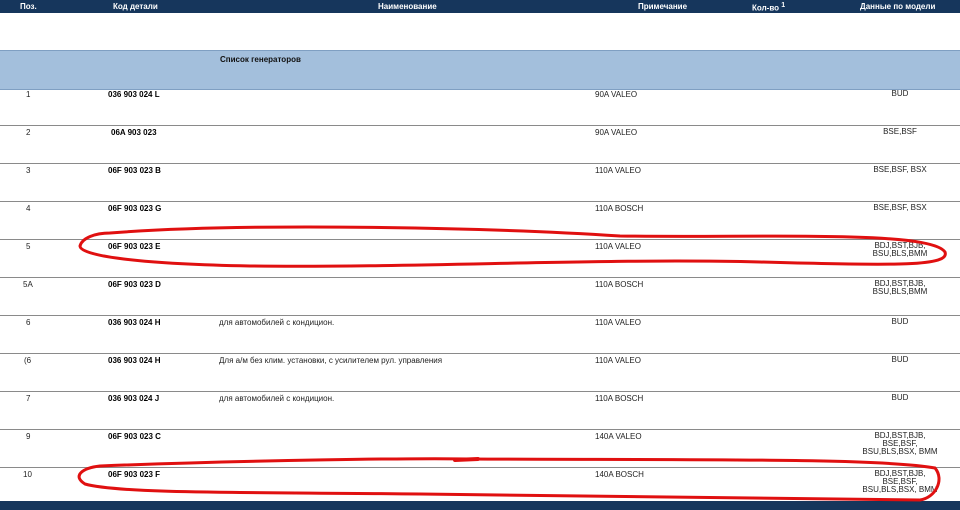  I want to click on header-qty-label: Кол-во, so click(766, 8).